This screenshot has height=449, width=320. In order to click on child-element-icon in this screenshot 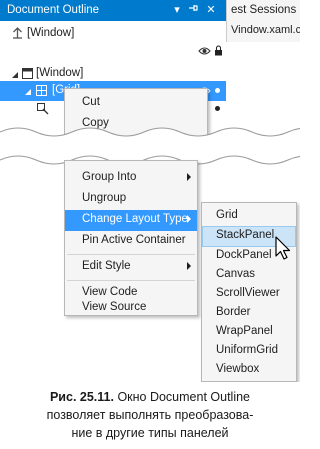, I will do `click(43, 110)`.